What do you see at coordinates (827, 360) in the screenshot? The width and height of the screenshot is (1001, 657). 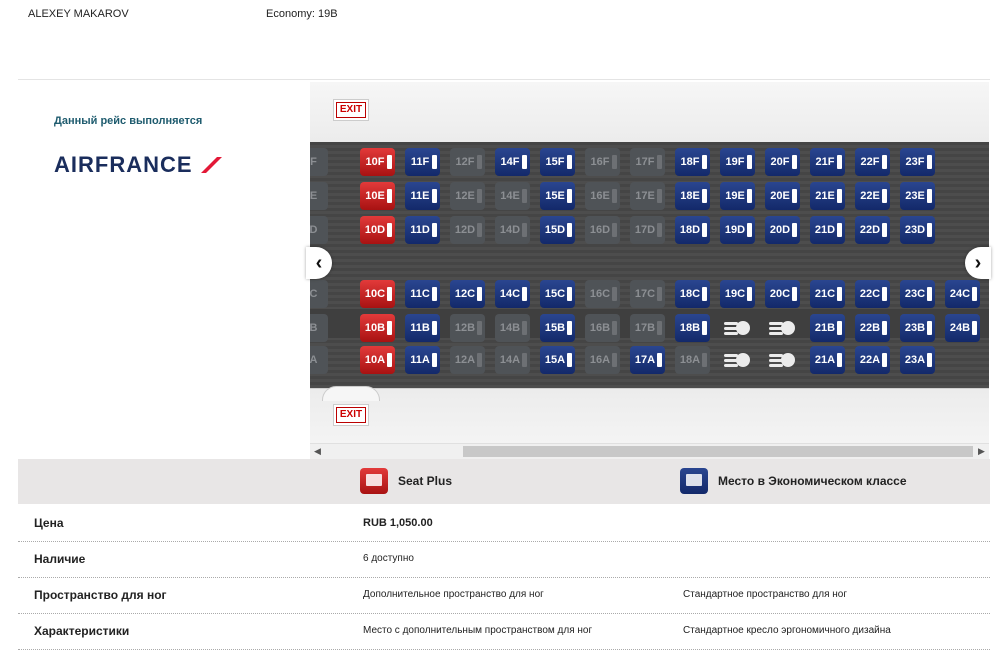 I see `seat-21A: 21A` at bounding box center [827, 360].